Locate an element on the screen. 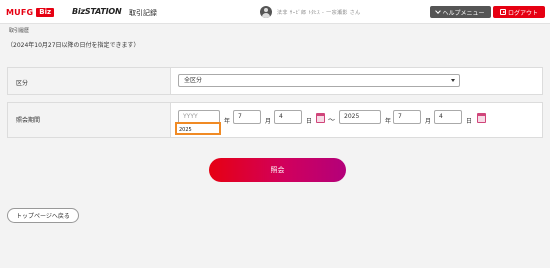 This screenshot has height=268, width=550. chevron-down-icon is located at coordinates (438, 11).